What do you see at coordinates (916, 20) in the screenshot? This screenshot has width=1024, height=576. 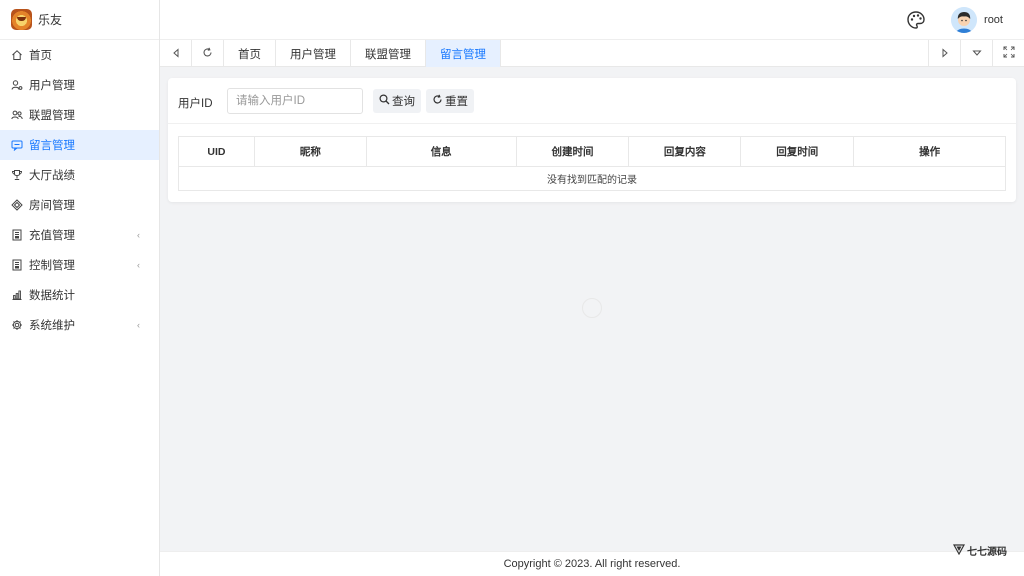 I see `palette-icon` at bounding box center [916, 20].